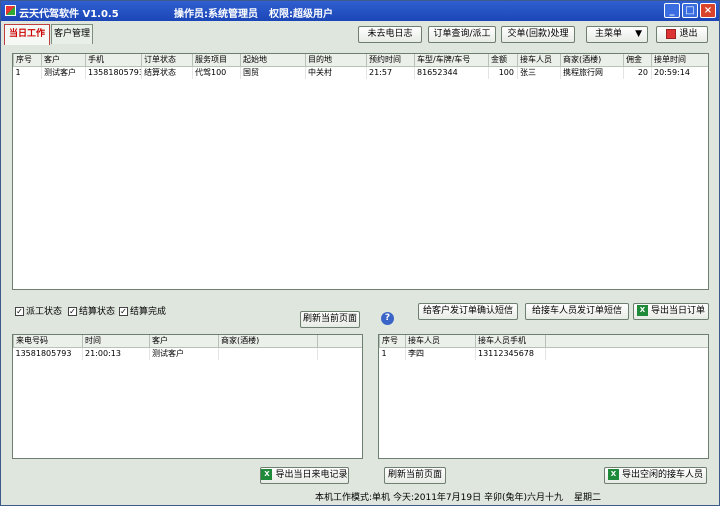 Image resolution: width=720 pixels, height=506 pixels. What do you see at coordinates (677, 311) in the screenshot?
I see `export-orders-label: 导出当日订单` at bounding box center [677, 311].